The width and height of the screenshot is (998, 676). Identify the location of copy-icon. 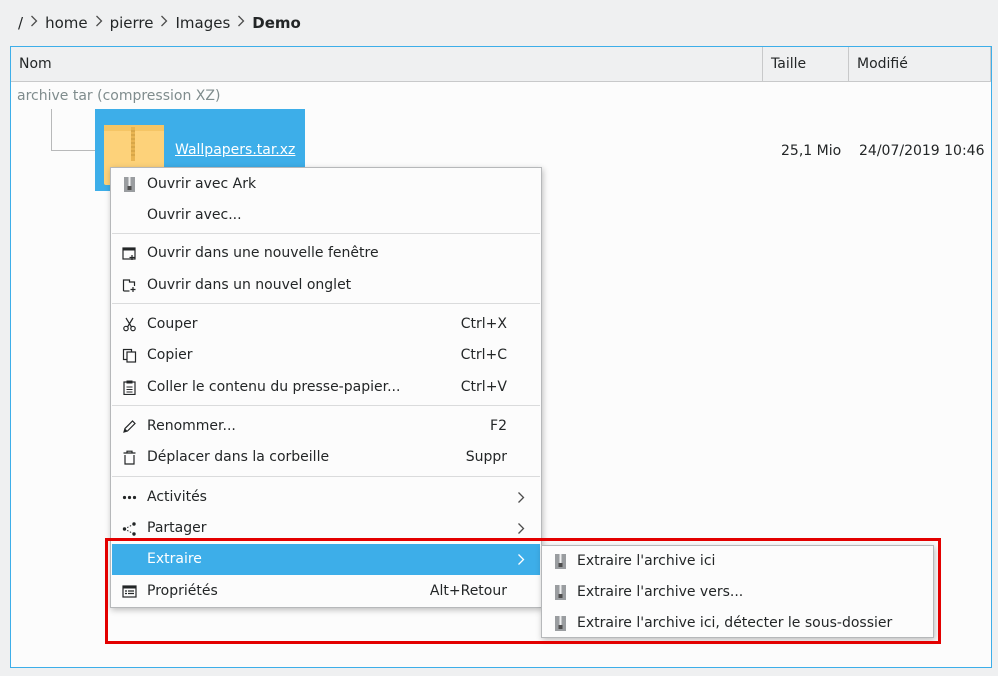
(129, 355).